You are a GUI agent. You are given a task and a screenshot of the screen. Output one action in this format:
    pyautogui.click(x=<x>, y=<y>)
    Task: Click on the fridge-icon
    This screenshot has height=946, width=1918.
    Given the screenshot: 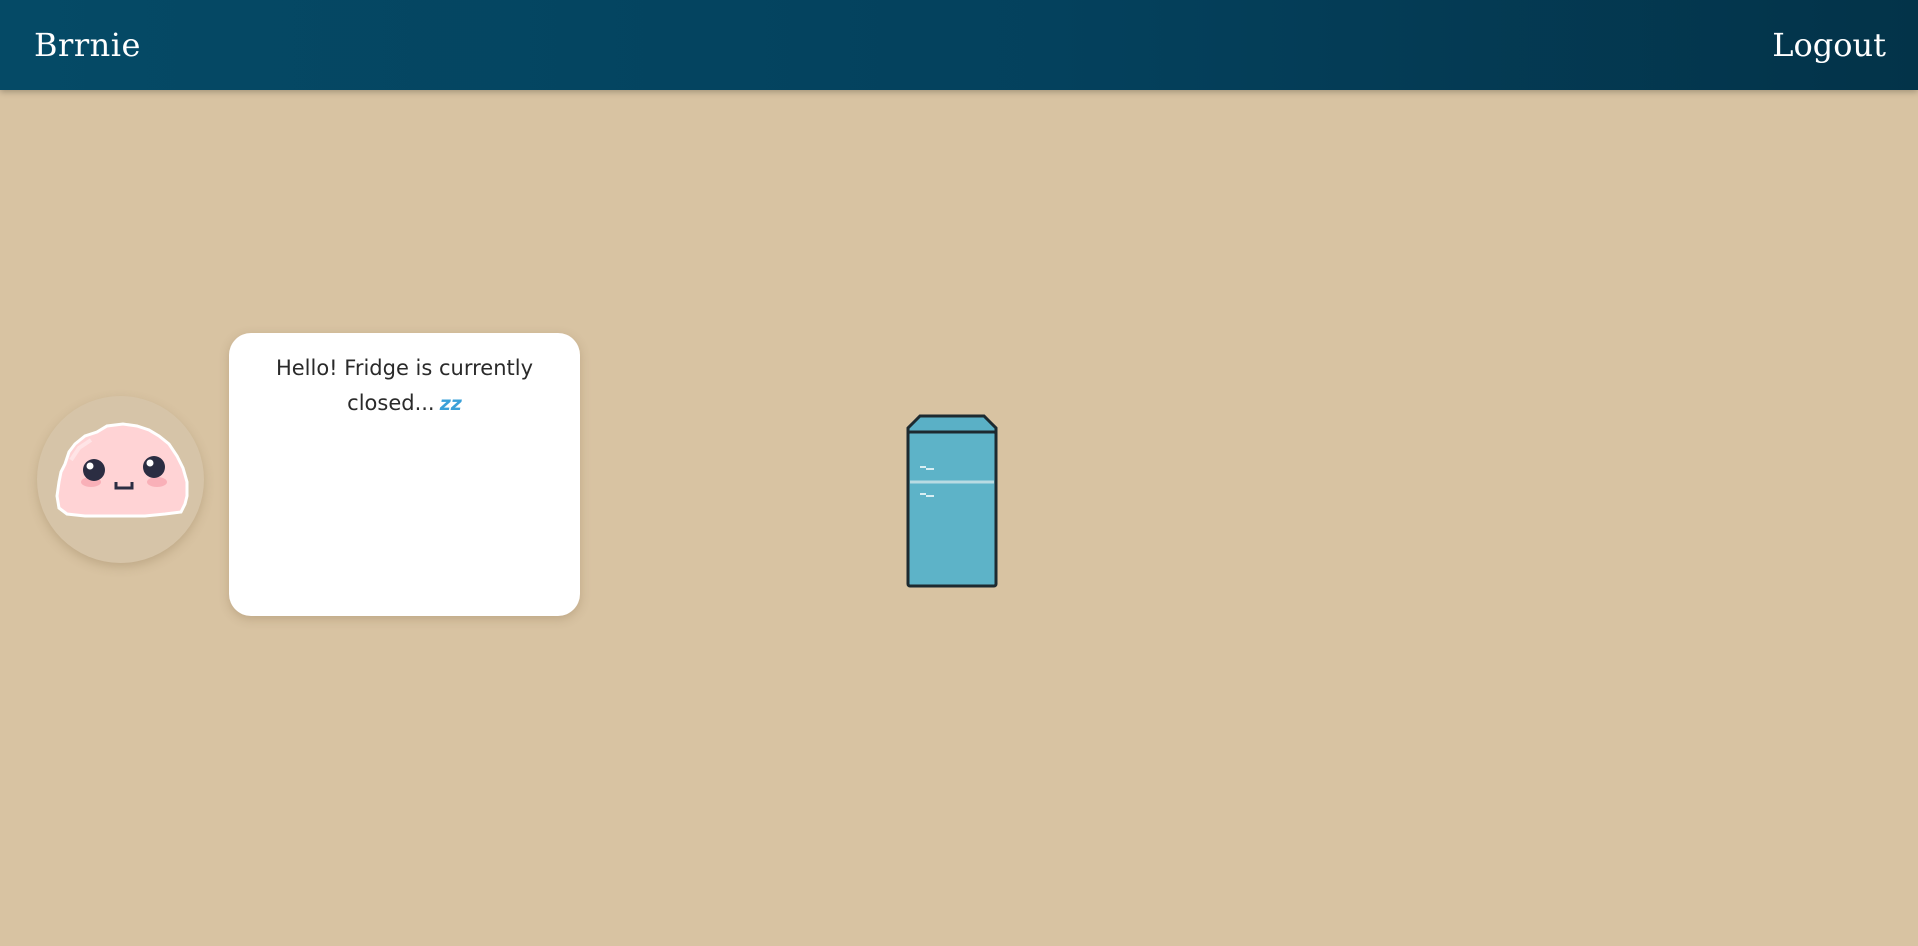 What is the action you would take?
    pyautogui.click(x=952, y=501)
    